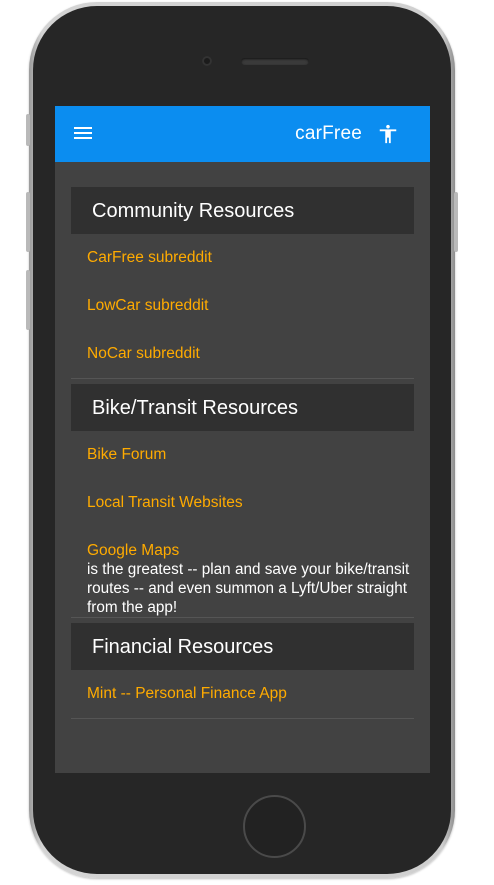  Describe the element at coordinates (388, 134) in the screenshot. I see `accessibility-icon` at that location.